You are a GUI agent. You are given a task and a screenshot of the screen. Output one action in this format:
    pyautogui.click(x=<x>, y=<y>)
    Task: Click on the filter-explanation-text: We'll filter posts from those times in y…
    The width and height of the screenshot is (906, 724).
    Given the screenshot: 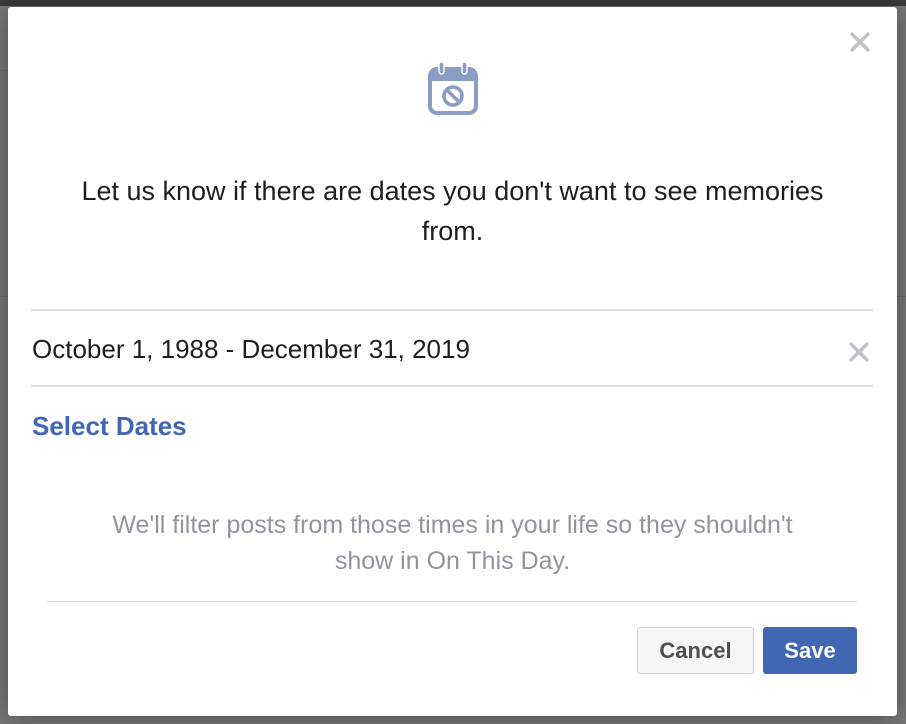 What is the action you would take?
    pyautogui.click(x=452, y=543)
    